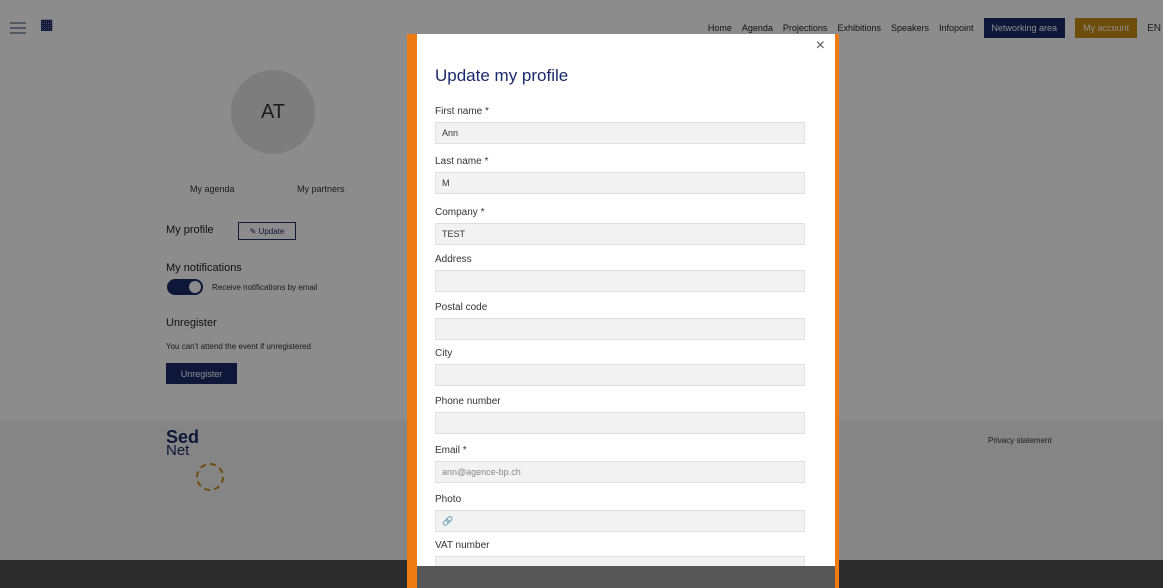 This screenshot has width=1163, height=588. I want to click on company-field: Company * TEST, so click(621, 226).